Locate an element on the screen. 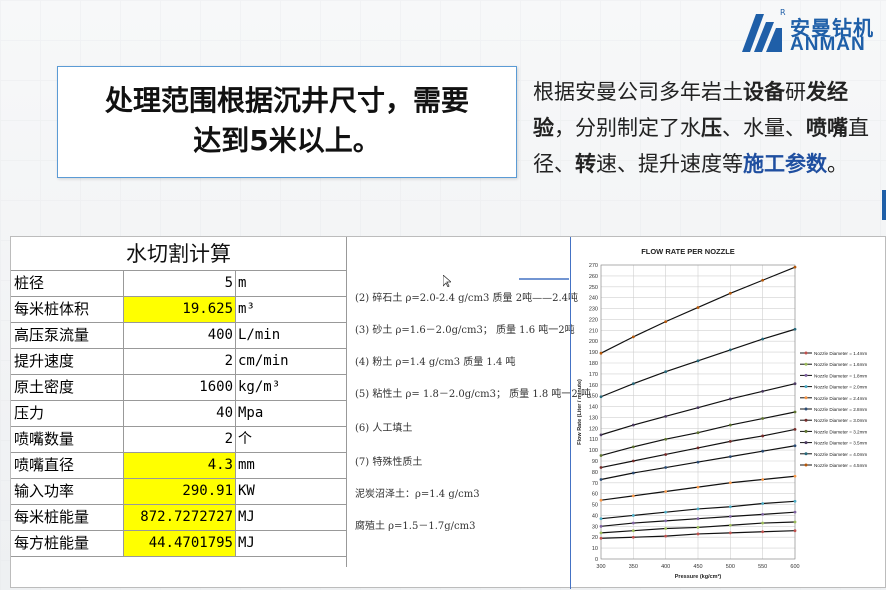 The height and width of the screenshot is (590, 886). calc-row-unit: m³ is located at coordinates (246, 309).